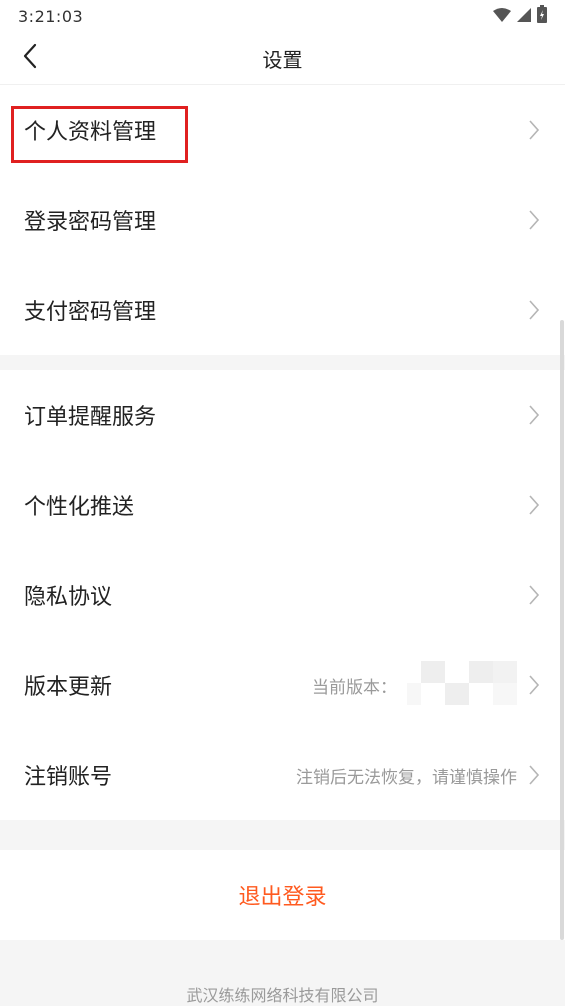  What do you see at coordinates (68, 597) in the screenshot?
I see `row-label: 隐私协议` at bounding box center [68, 597].